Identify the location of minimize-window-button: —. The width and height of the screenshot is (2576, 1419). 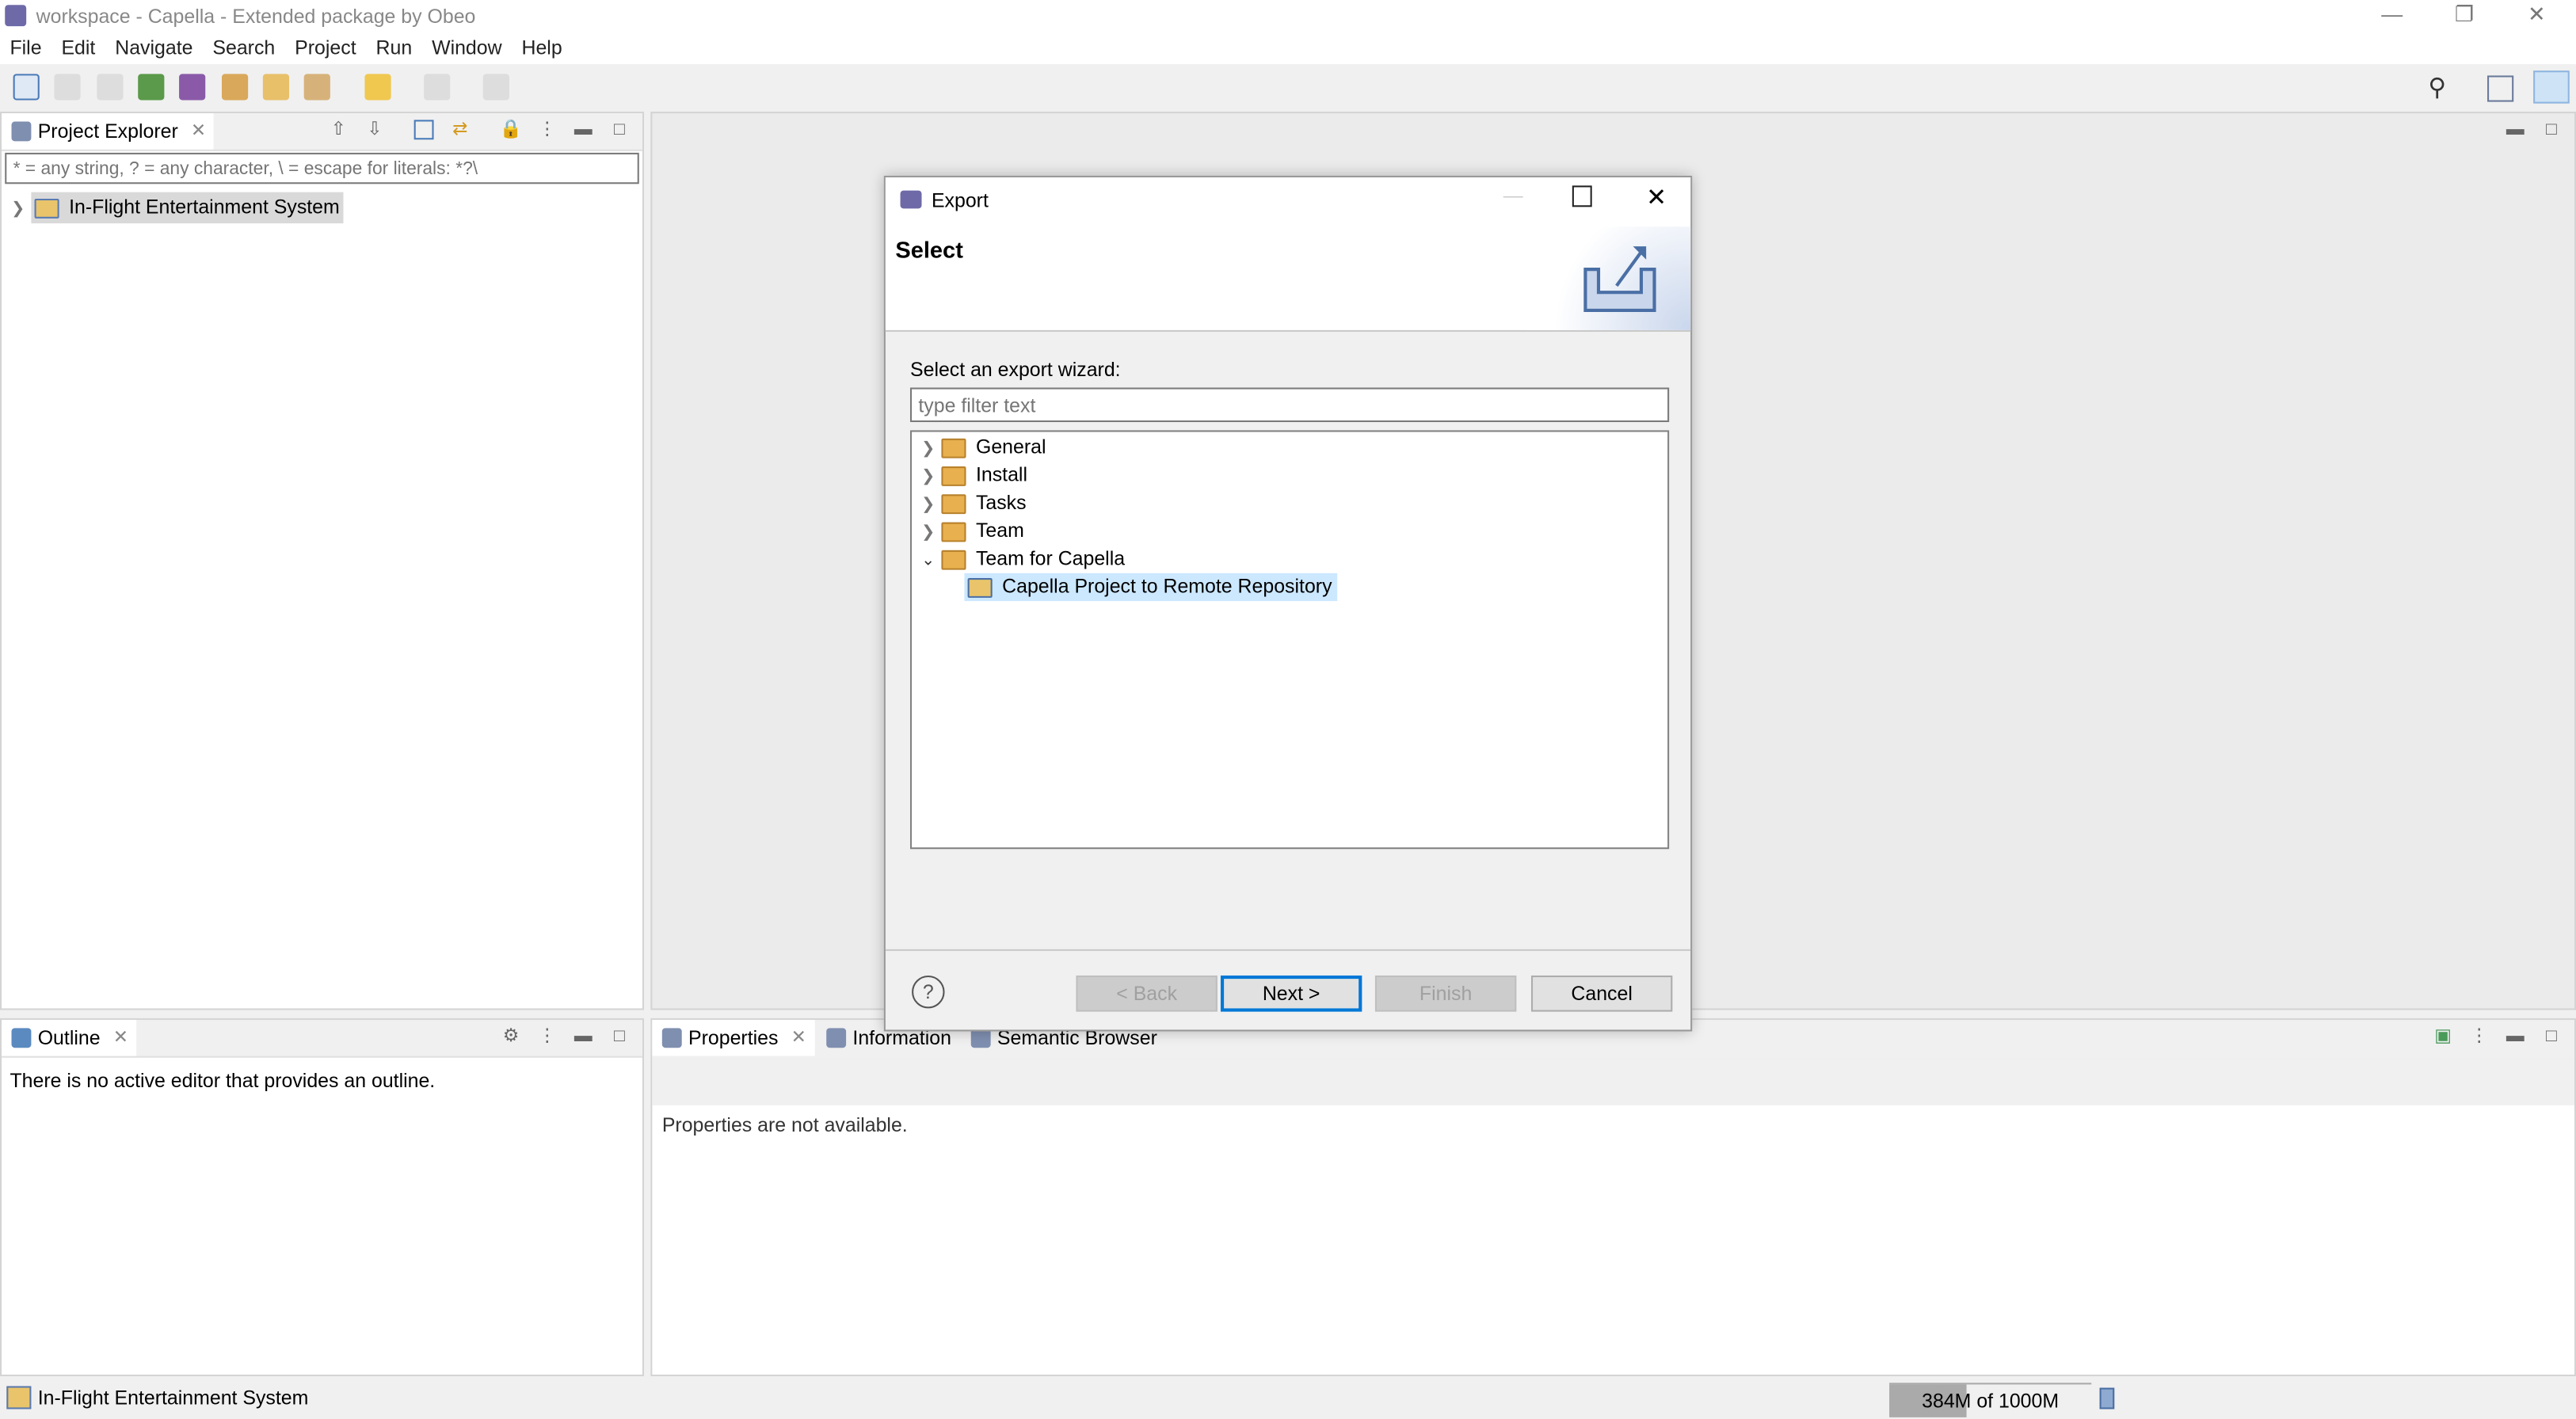
(2392, 16).